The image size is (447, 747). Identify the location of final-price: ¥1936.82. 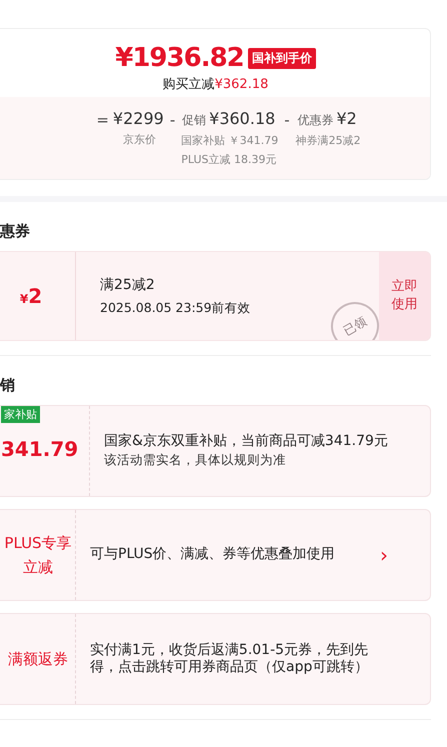
(179, 58).